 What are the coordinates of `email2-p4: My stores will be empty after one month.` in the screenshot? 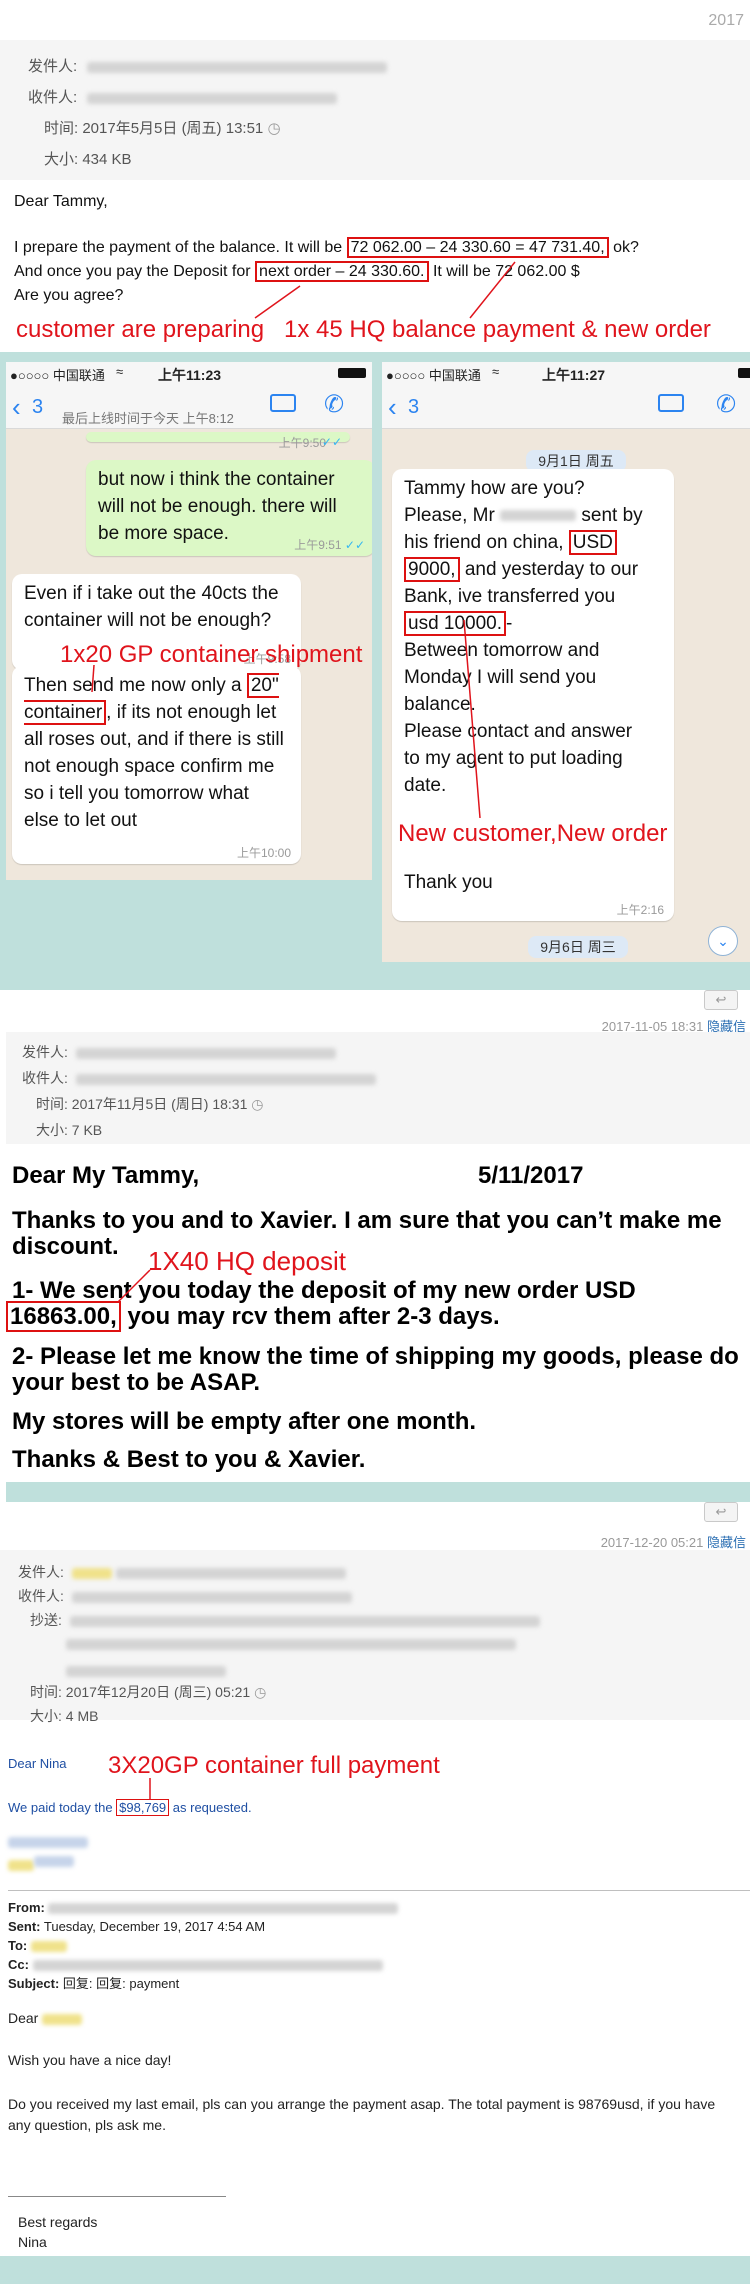 It's located at (244, 1421).